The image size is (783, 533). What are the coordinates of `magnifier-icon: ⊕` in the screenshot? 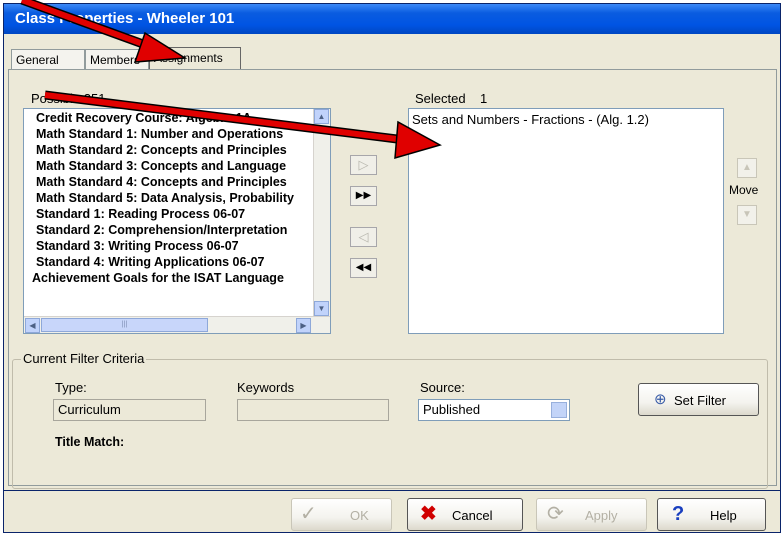 It's located at (660, 399).